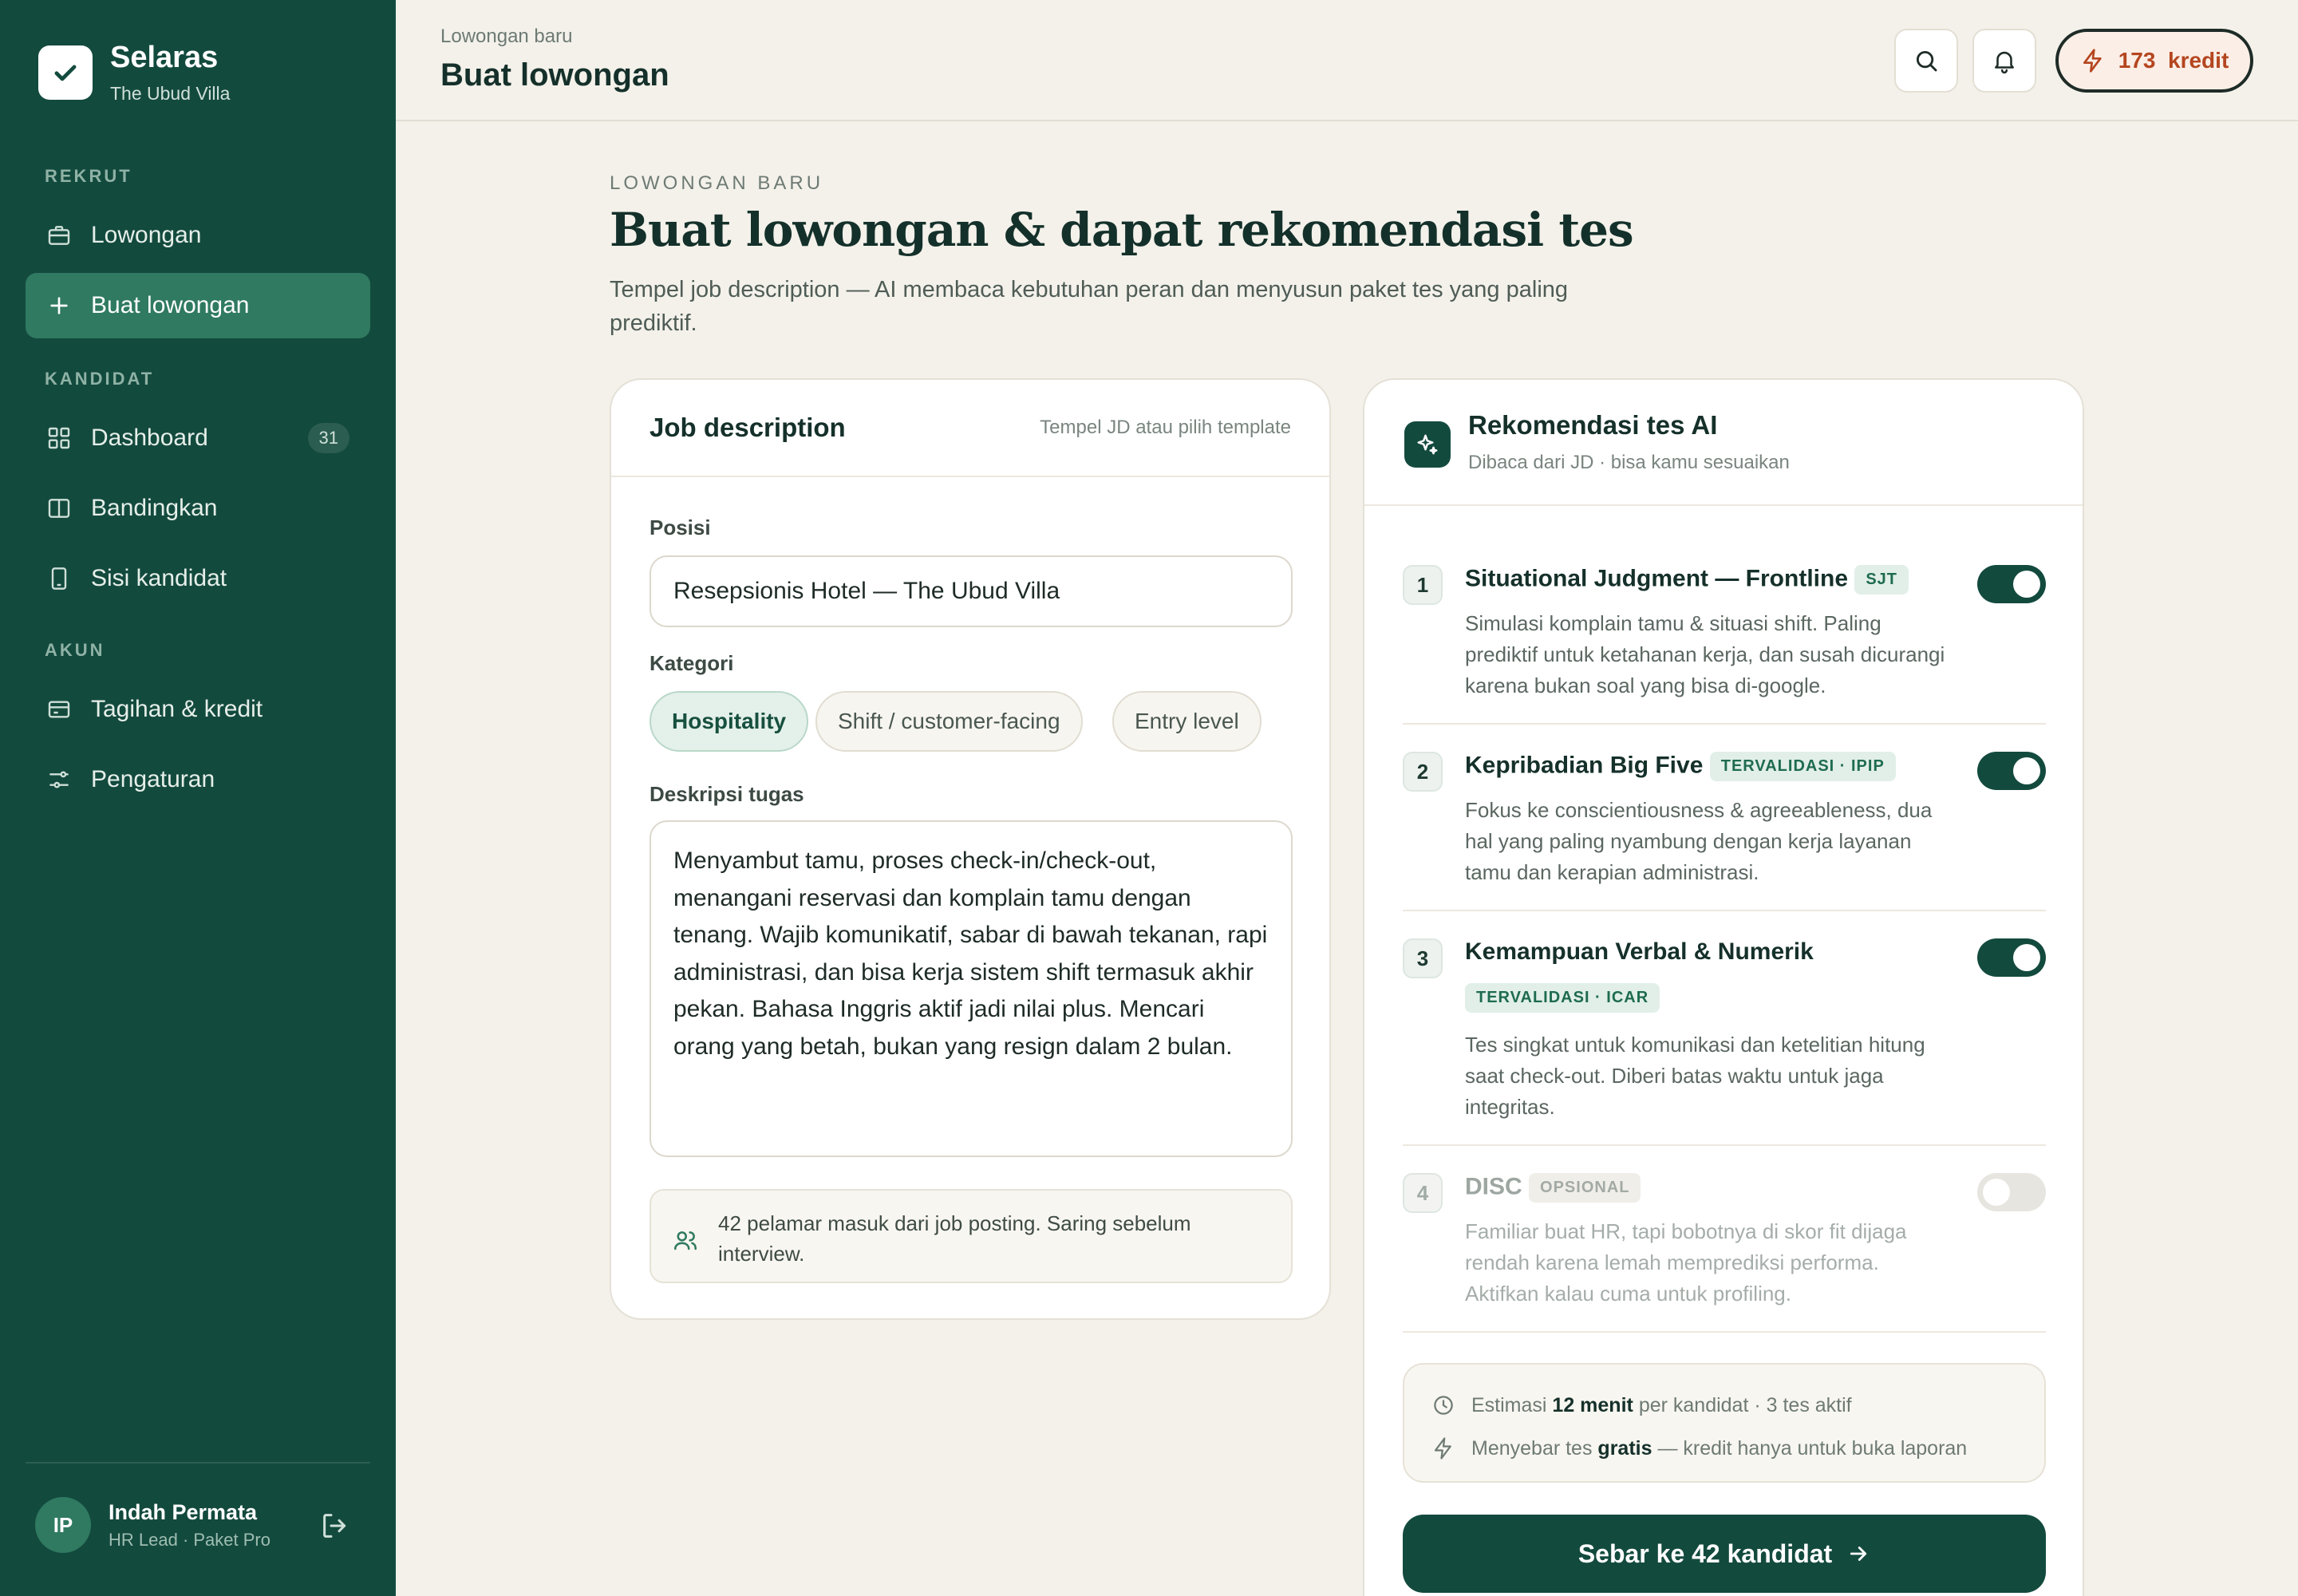 This screenshot has height=1596, width=2298. Describe the element at coordinates (152, 1525) in the screenshot. I see `user-profile: IP Indah Permata HR Lead · Paket Pro` at that location.